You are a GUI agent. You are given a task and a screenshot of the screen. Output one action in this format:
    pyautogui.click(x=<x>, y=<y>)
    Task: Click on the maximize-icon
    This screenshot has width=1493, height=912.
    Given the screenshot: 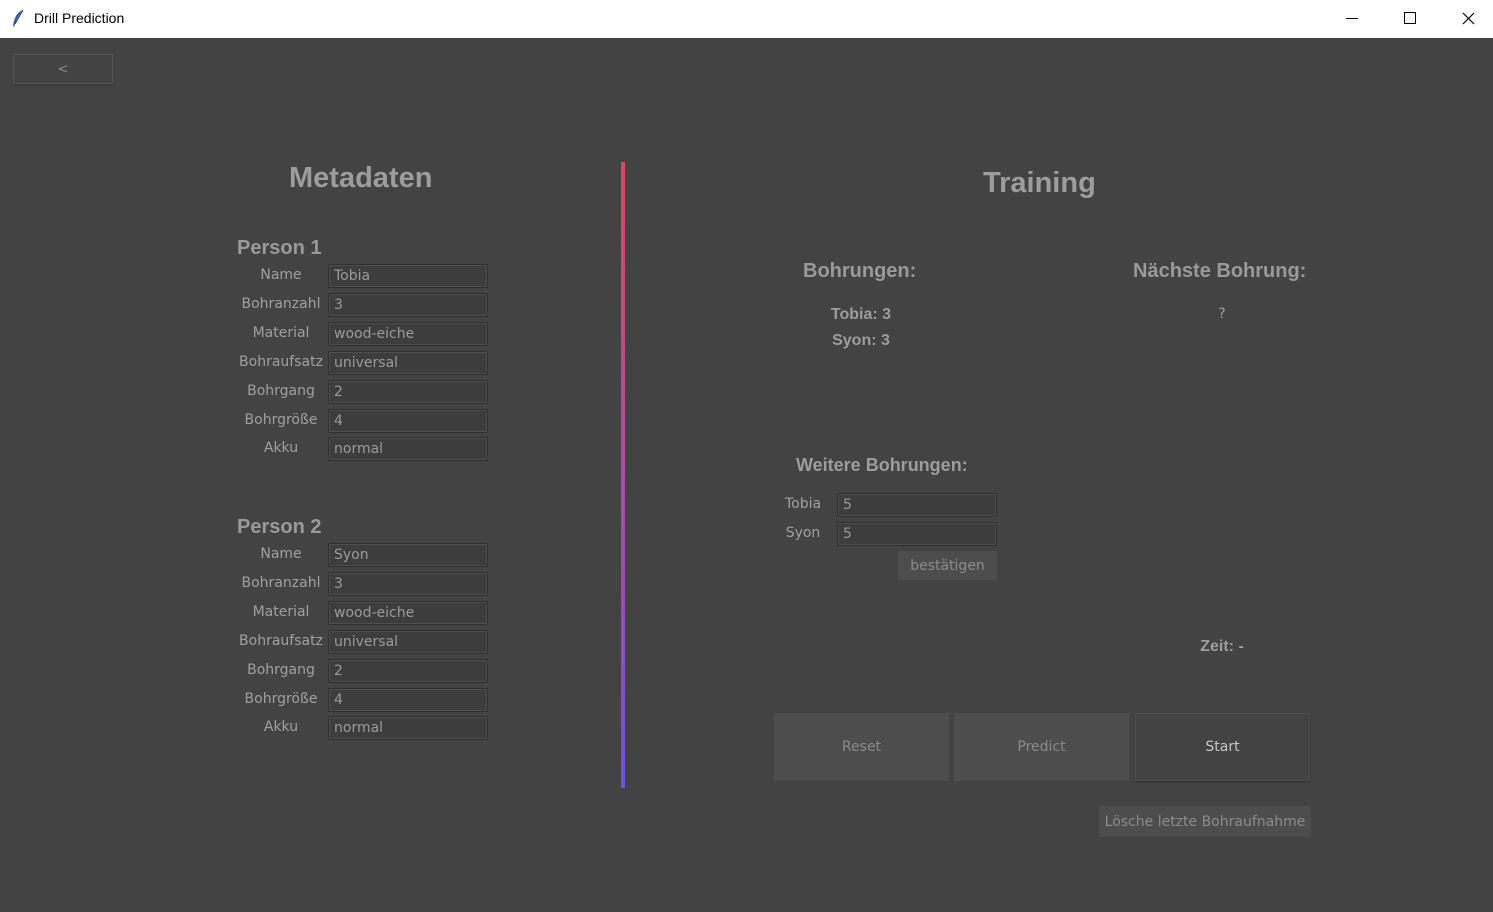 What is the action you would take?
    pyautogui.click(x=1410, y=18)
    